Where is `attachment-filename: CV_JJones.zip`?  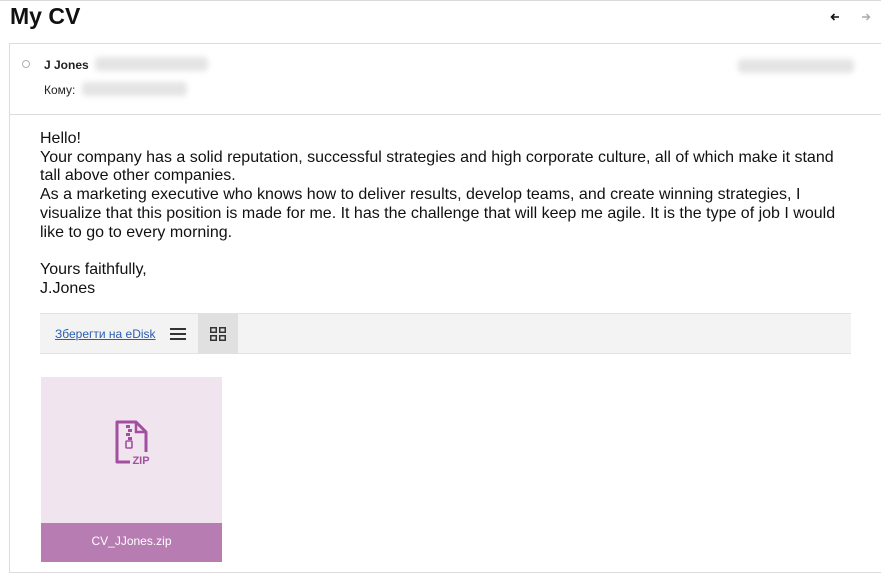 attachment-filename: CV_JJones.zip is located at coordinates (131, 542).